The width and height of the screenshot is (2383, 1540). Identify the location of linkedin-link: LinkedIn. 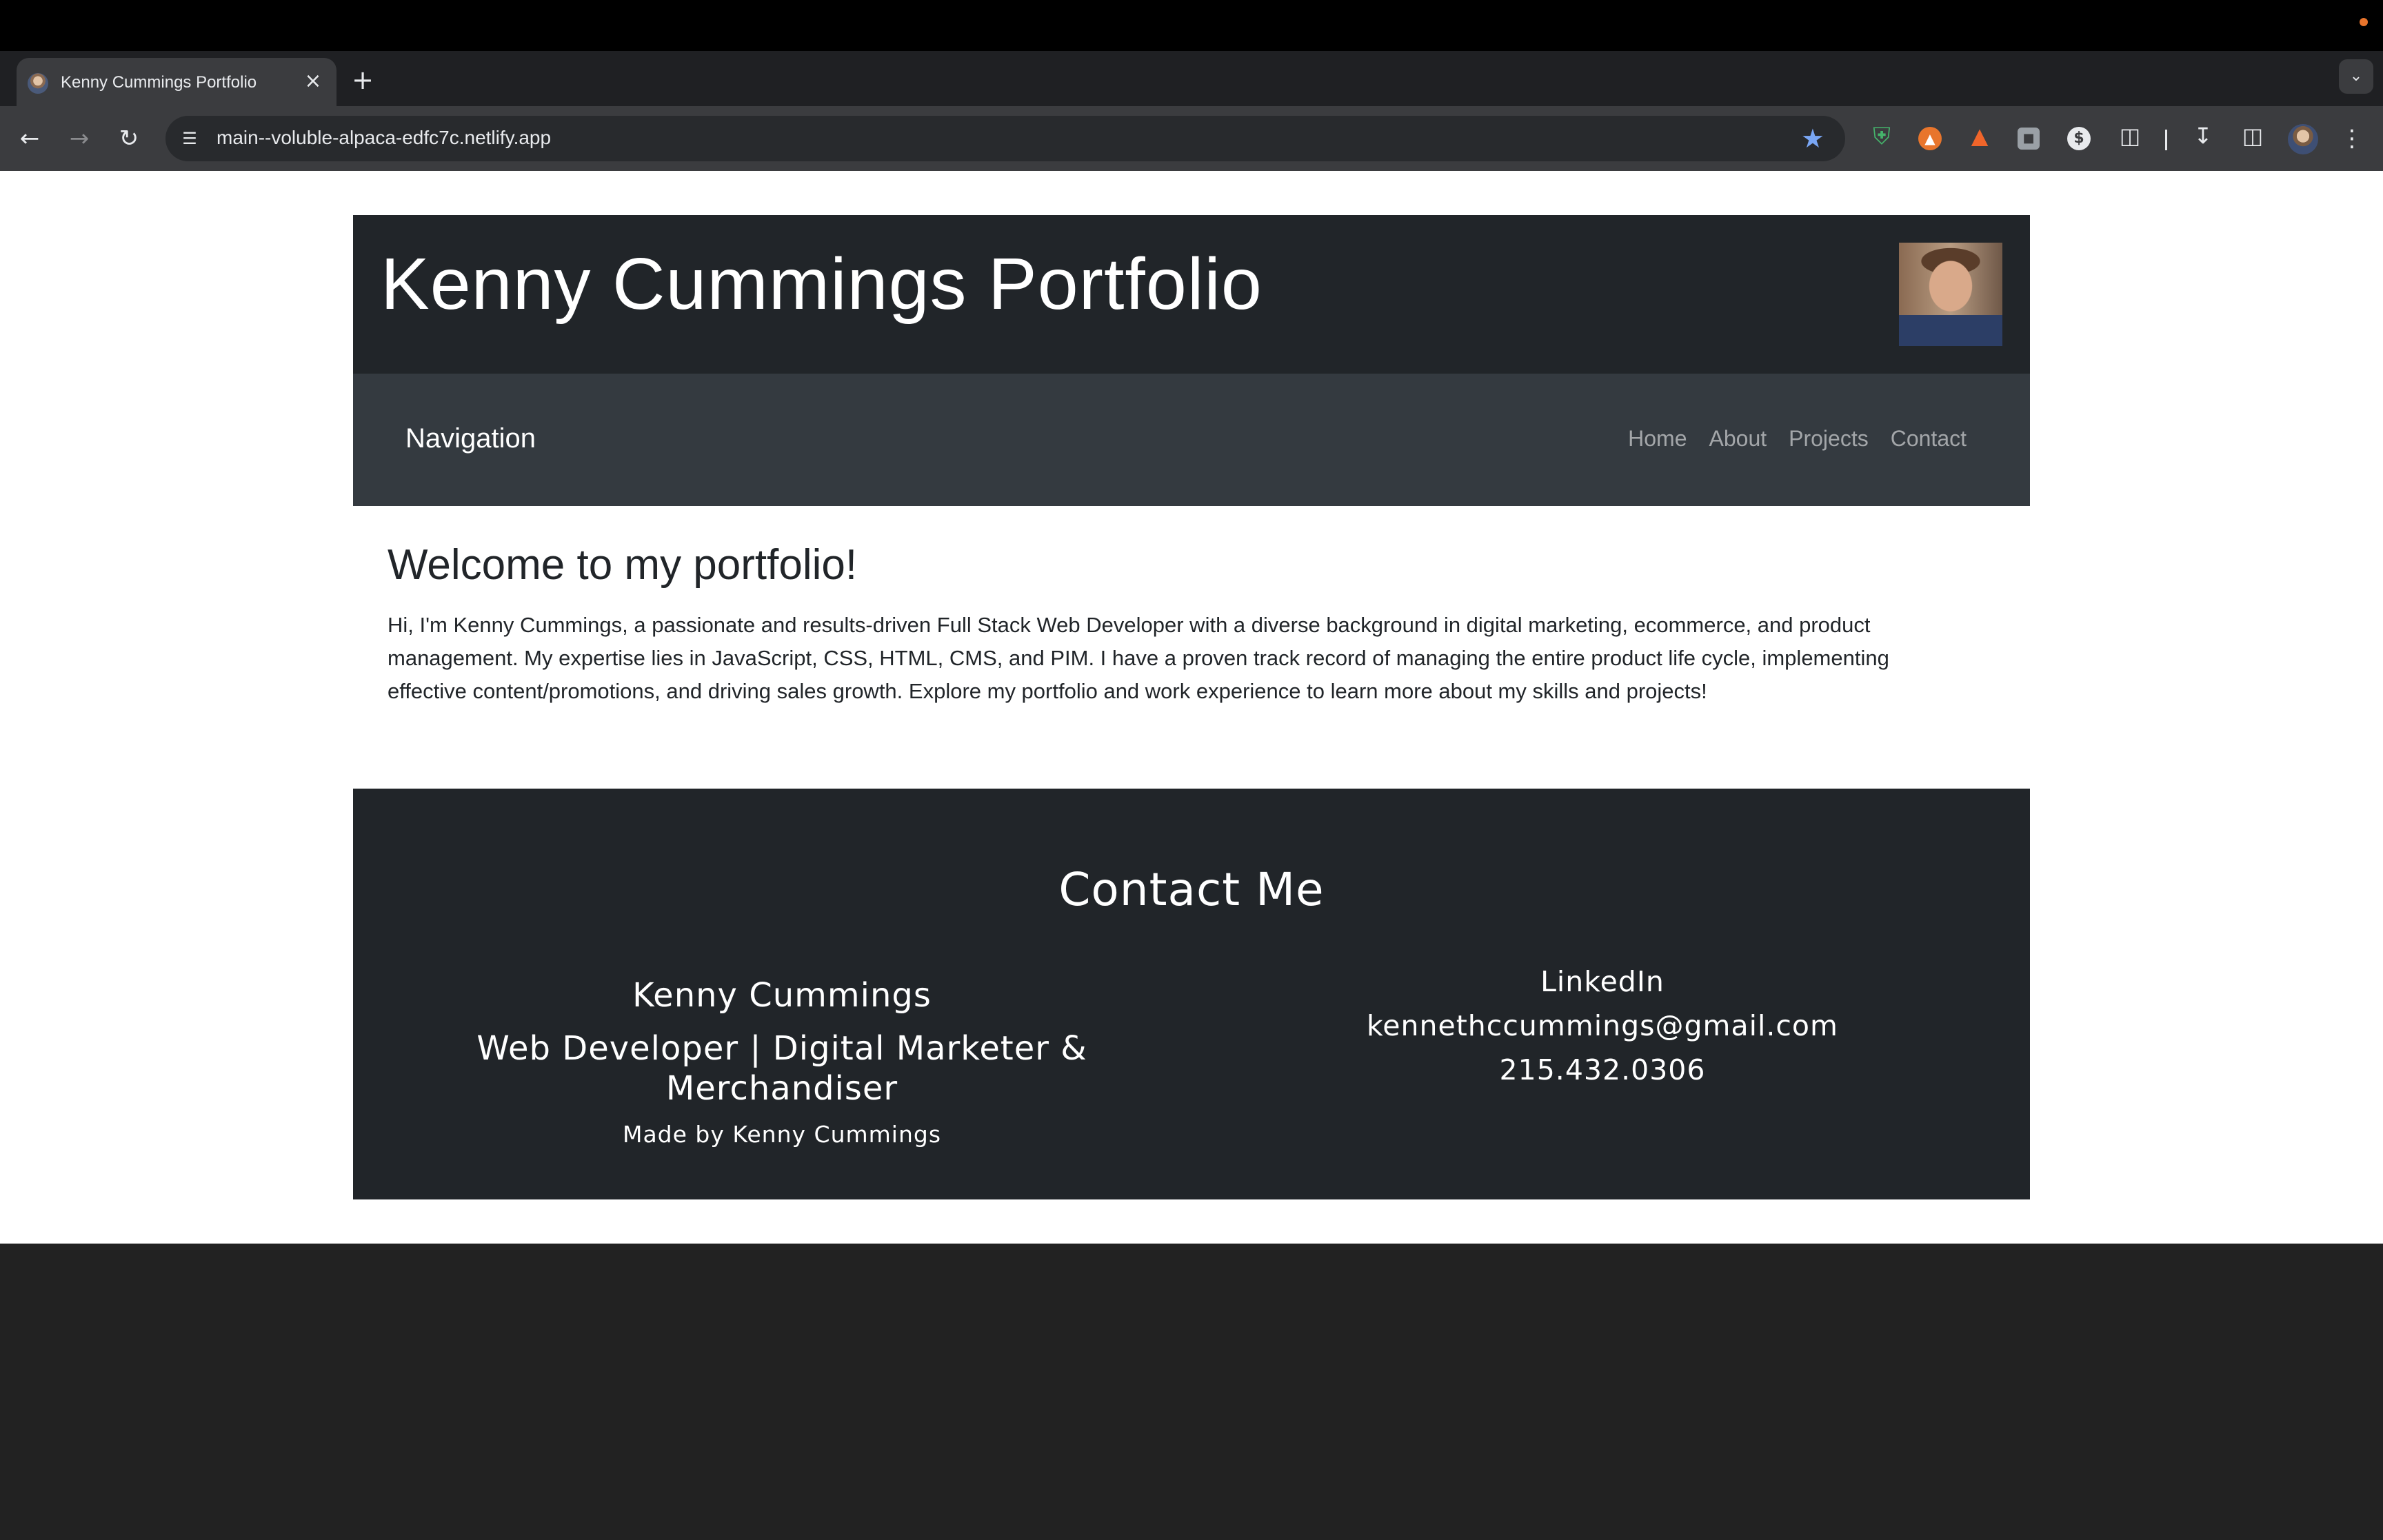
(1602, 982).